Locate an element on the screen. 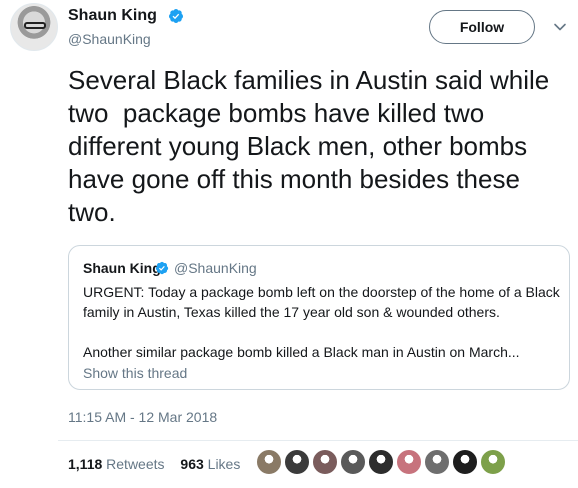  author-avatar is located at coordinates (34, 27).